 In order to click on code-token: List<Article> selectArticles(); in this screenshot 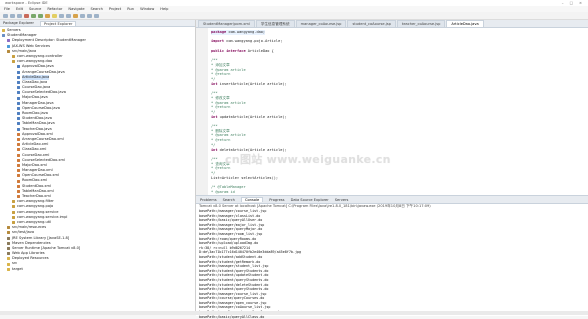, I will do `click(245, 177)`.